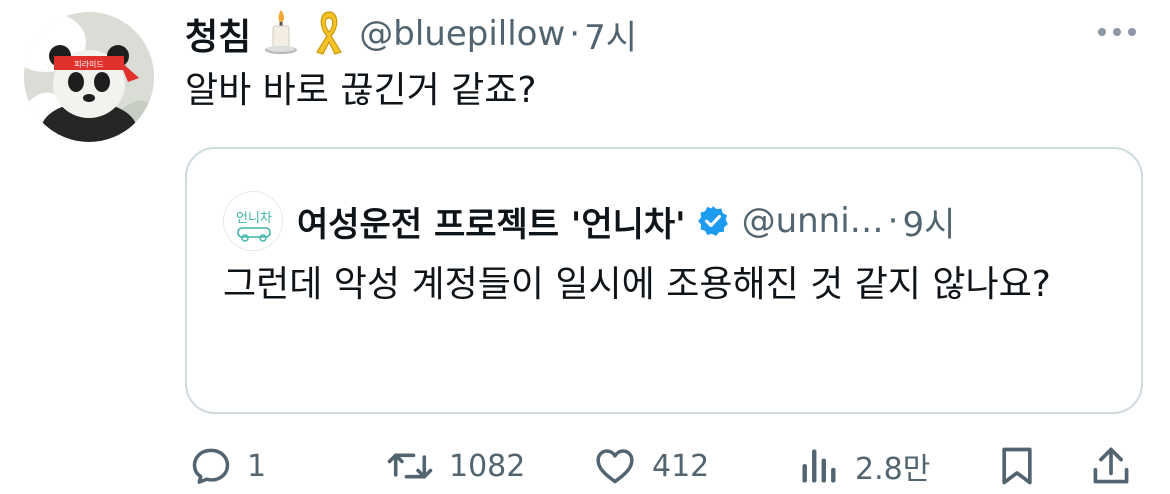  I want to click on handle: @bluepillow, so click(462, 34).